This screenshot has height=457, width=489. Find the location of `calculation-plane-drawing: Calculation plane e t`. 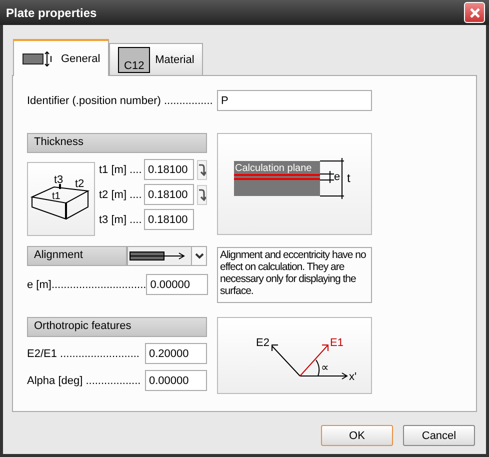

calculation-plane-drawing: Calculation plane e t is located at coordinates (294, 184).